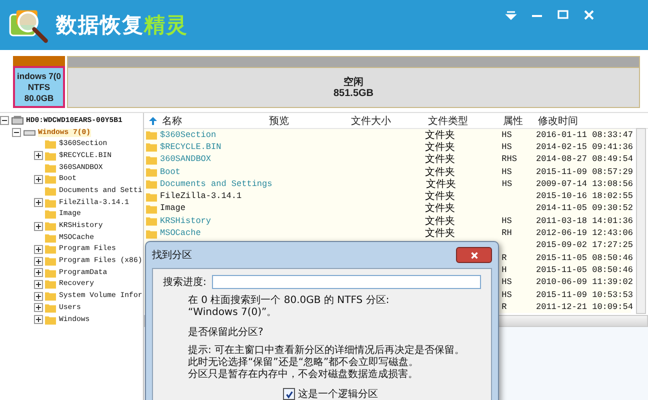  Describe the element at coordinates (584, 172) in the screenshot. I see `table-cell: 2015-11-09 08:57:29` at that location.